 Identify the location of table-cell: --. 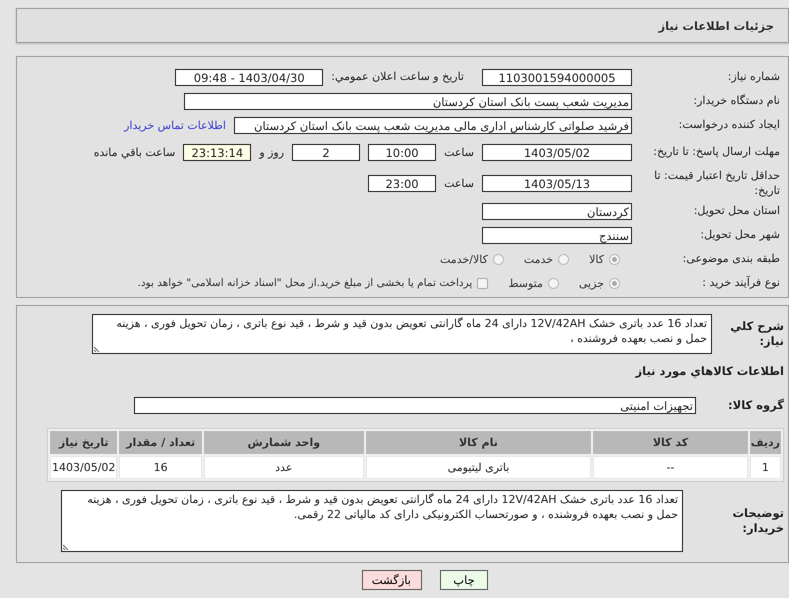
(670, 467).